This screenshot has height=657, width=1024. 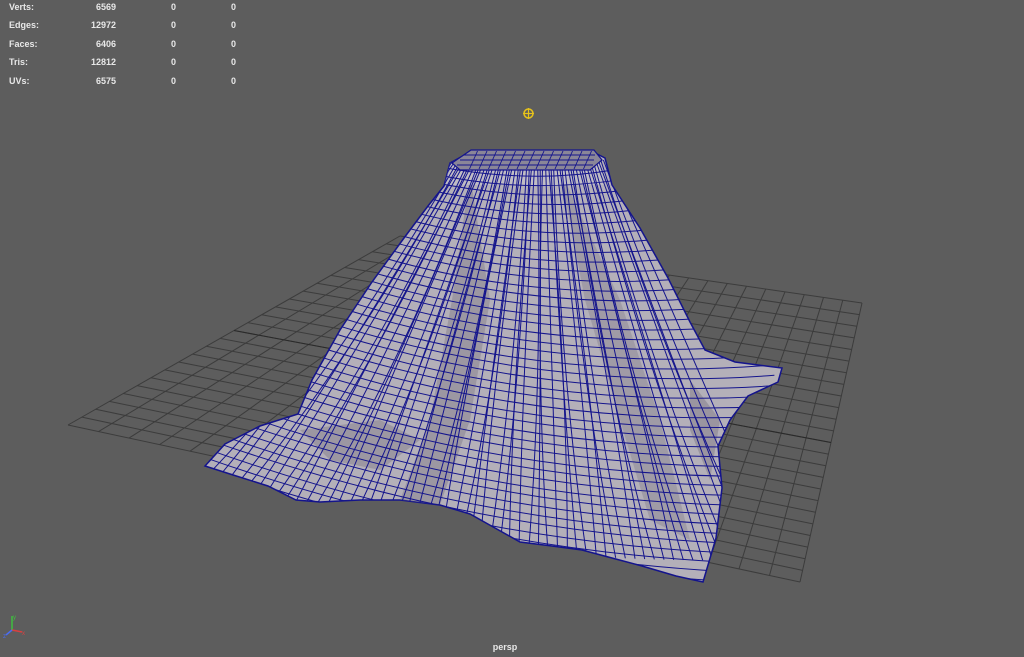 I want to click on hud-label: UVs:, so click(x=19, y=80).